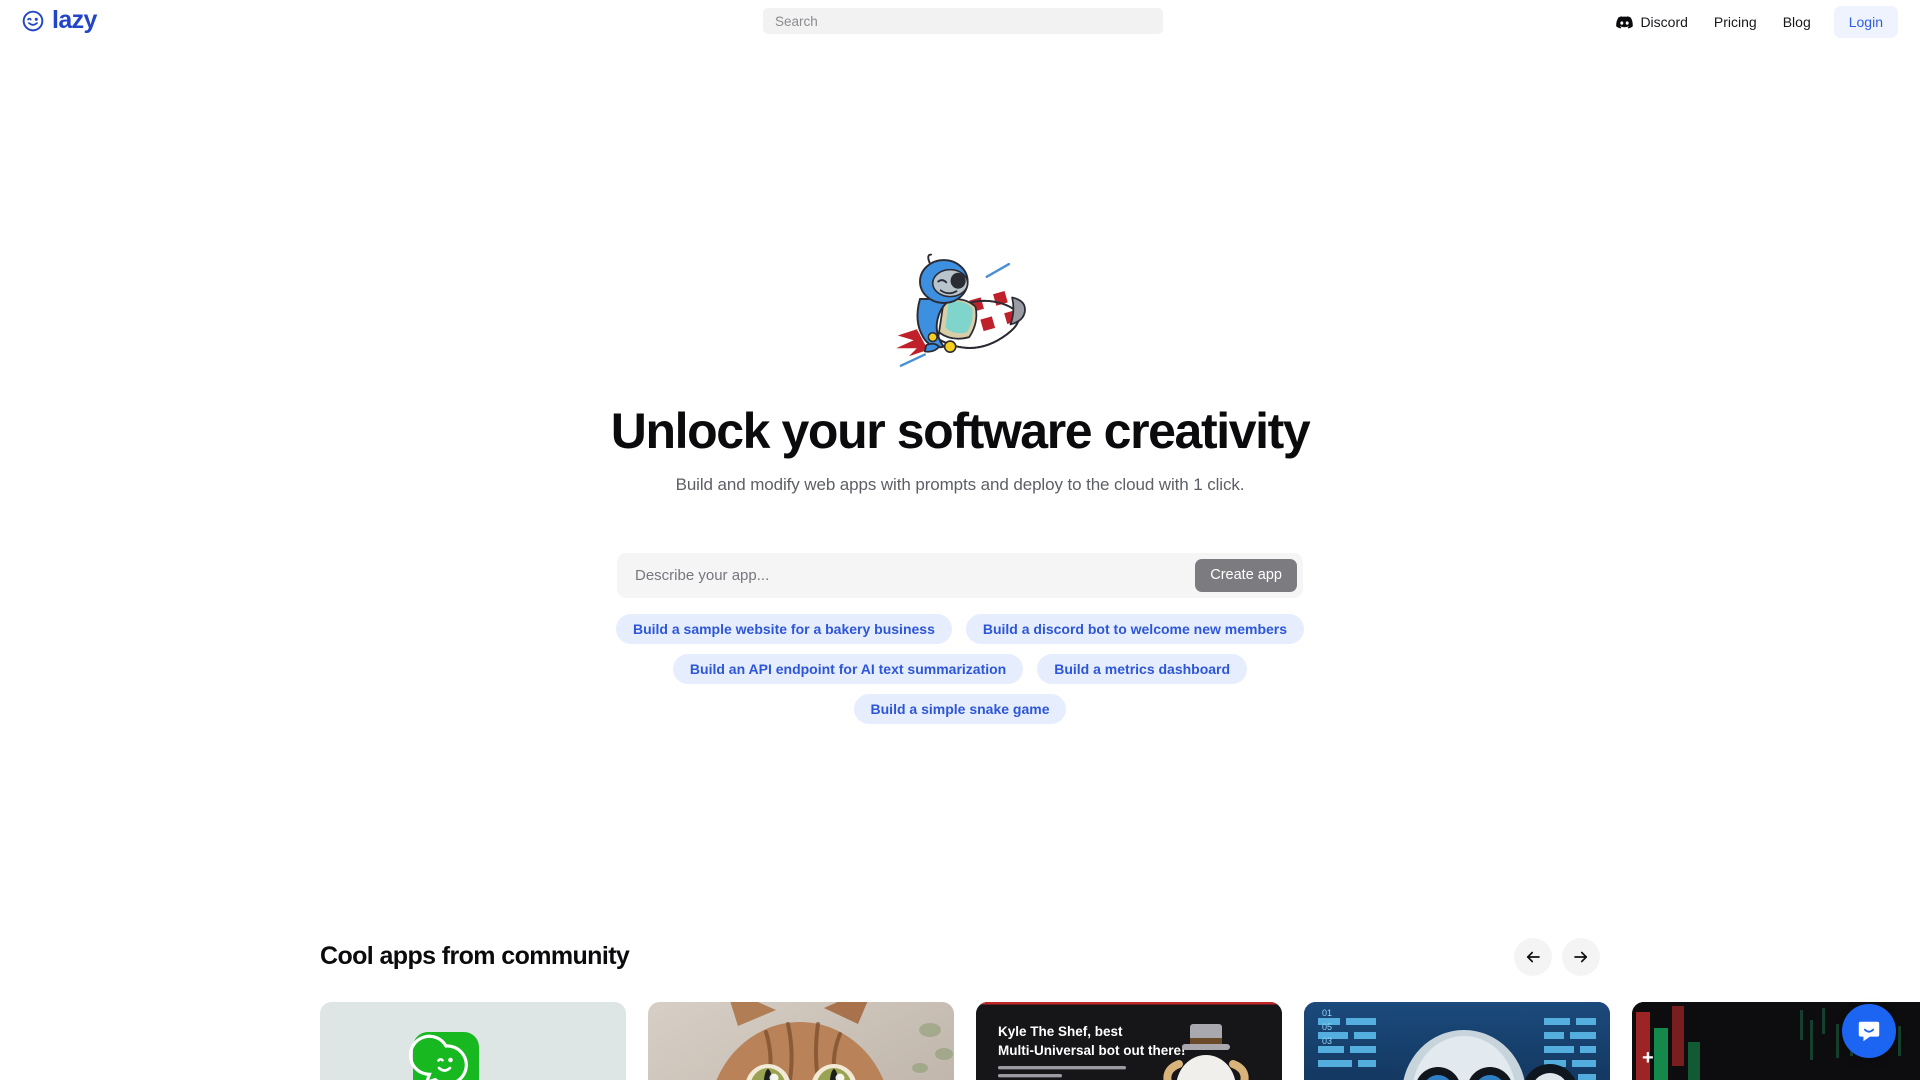 Image resolution: width=1920 pixels, height=1080 pixels. What do you see at coordinates (1557, 956) in the screenshot?
I see `carousel-controls` at bounding box center [1557, 956].